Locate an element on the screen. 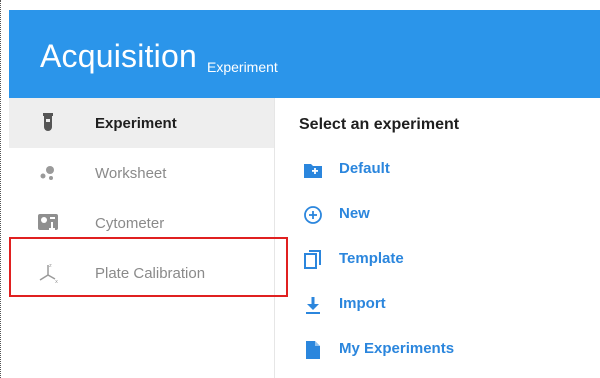 Image resolution: width=600 pixels, height=378 pixels. action-label: My Experiments is located at coordinates (397, 348).